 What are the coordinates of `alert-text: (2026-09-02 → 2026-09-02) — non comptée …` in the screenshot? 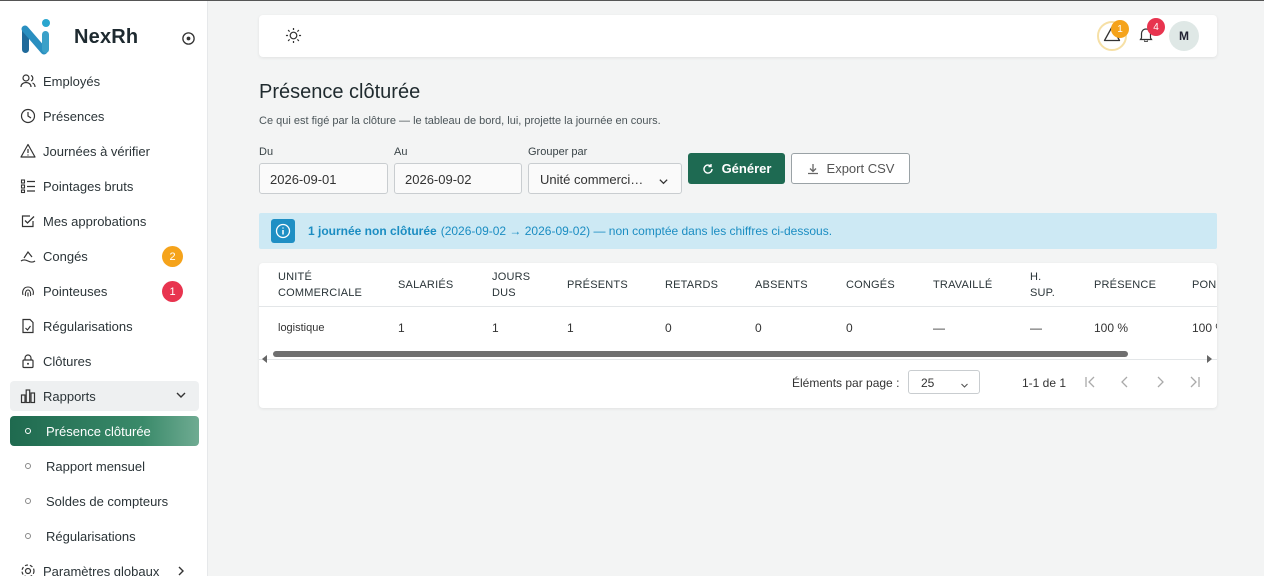 It's located at (636, 231).